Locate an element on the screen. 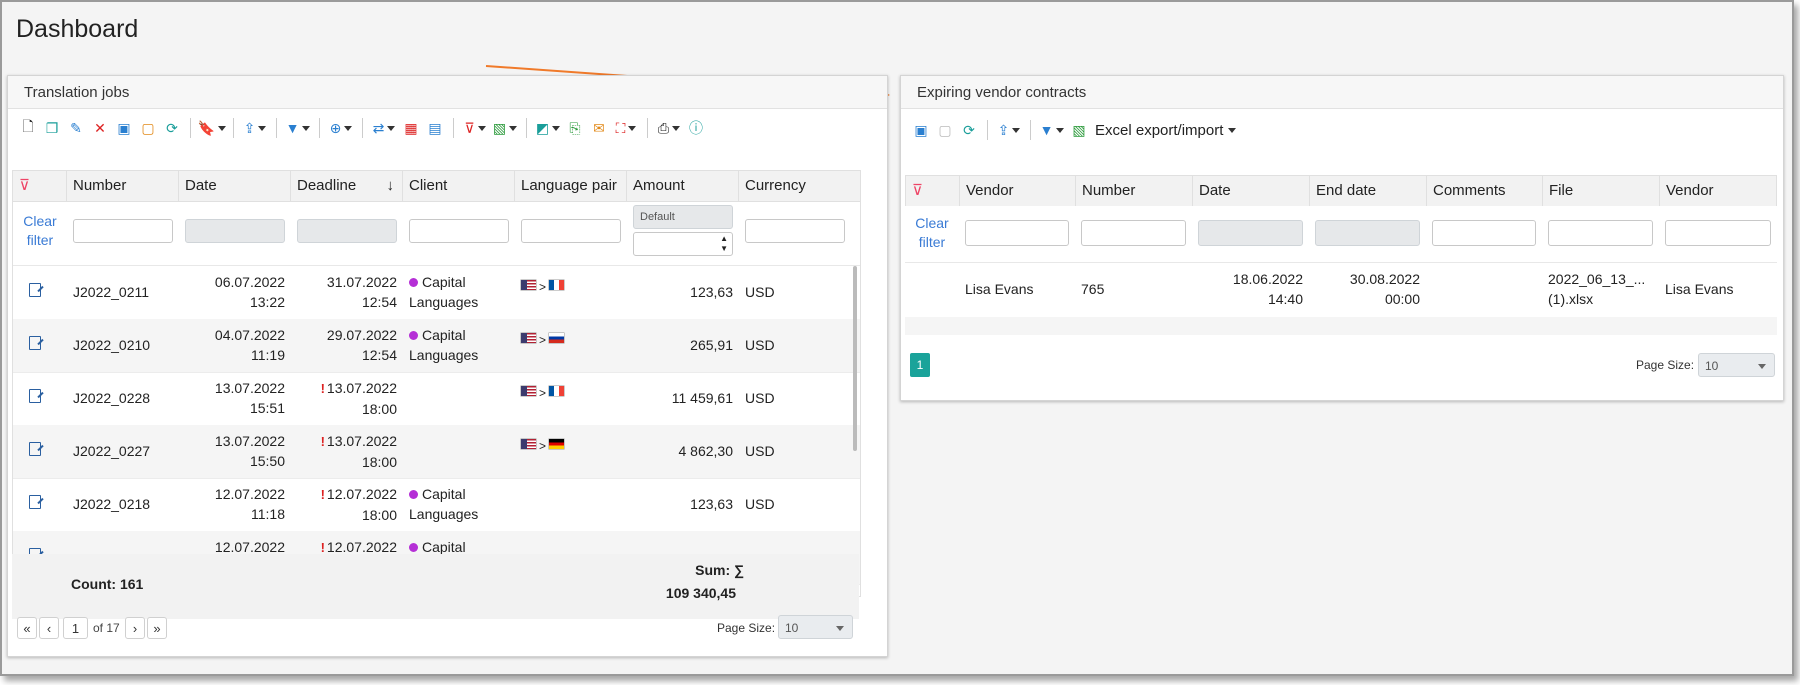 The width and height of the screenshot is (1800, 685). scrollbar is located at coordinates (855, 358).